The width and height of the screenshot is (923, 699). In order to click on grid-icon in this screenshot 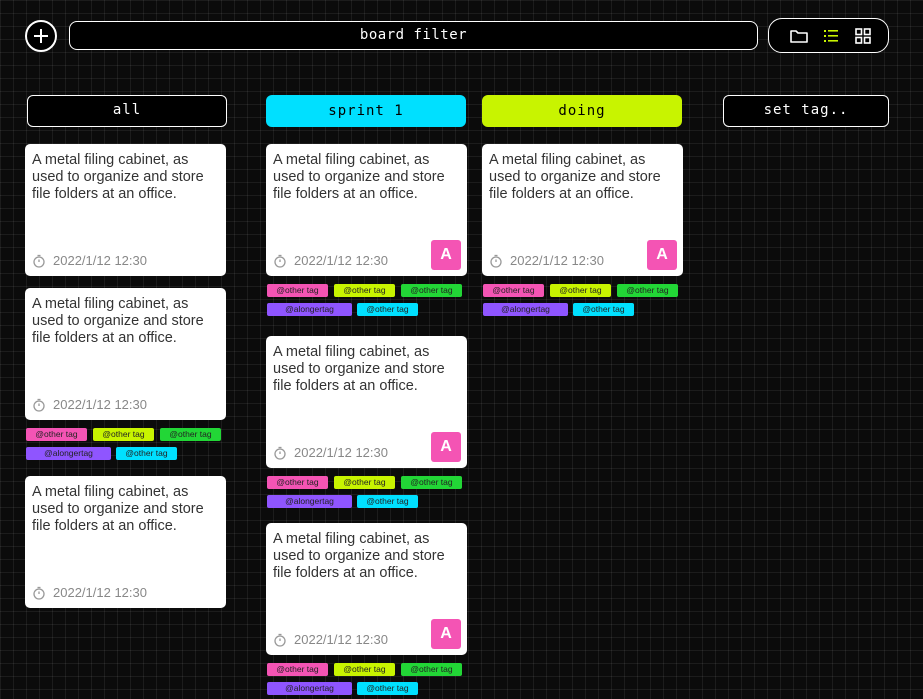, I will do `click(863, 36)`.